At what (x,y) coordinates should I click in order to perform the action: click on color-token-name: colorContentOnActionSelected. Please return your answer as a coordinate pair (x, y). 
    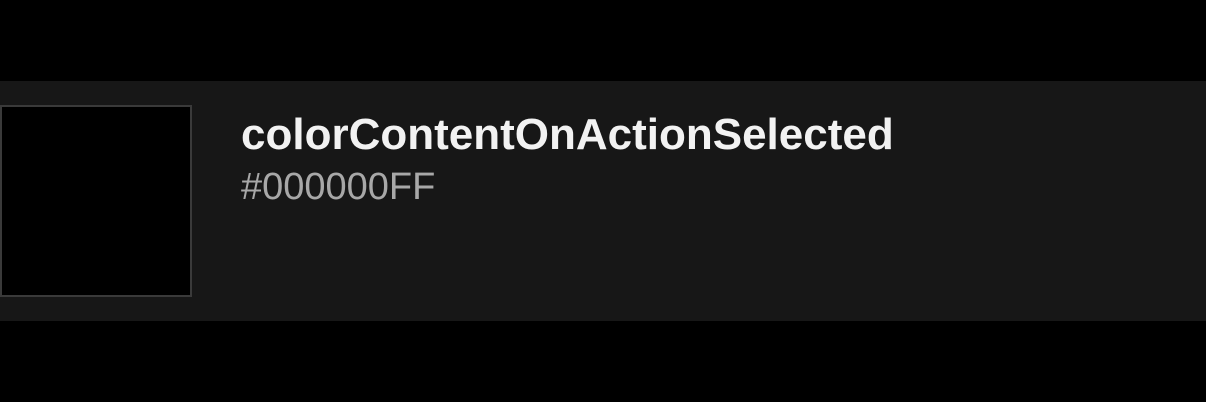
    Looking at the image, I should click on (567, 134).